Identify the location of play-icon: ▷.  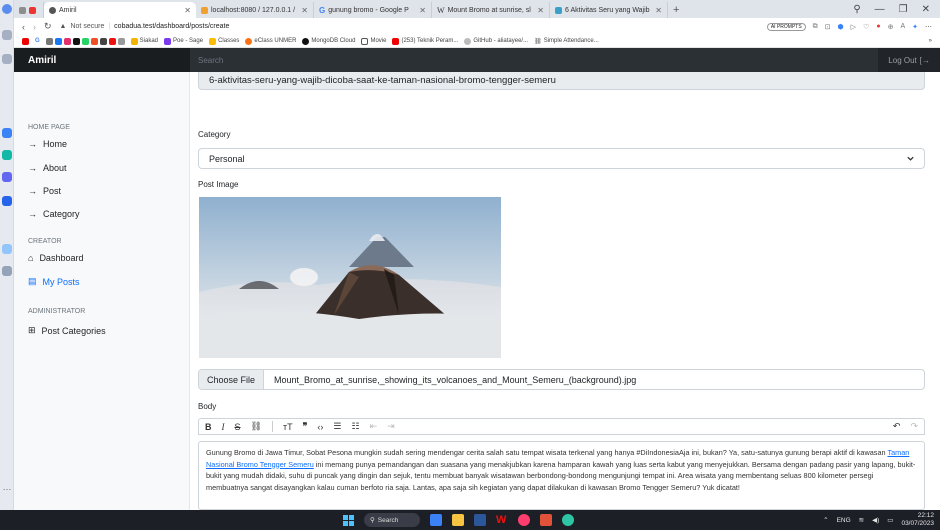
(853, 27).